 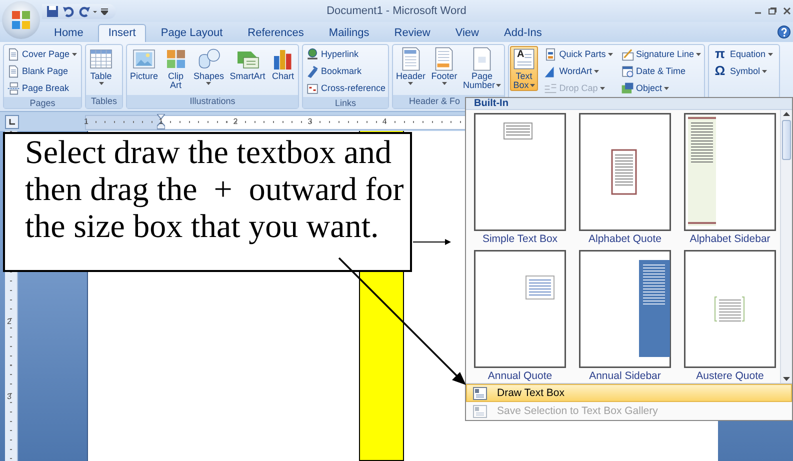 What do you see at coordinates (396, 11) in the screenshot?
I see `window-title: Document1 - Microsoft Word` at bounding box center [396, 11].